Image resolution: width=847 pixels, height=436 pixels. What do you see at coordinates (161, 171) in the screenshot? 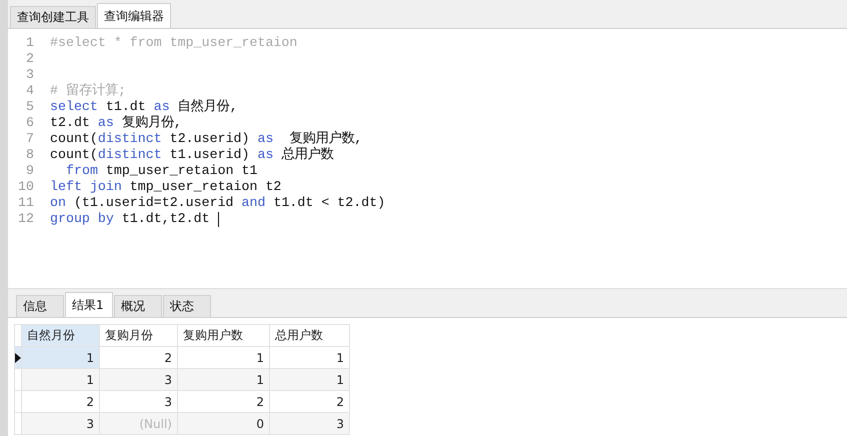
I see `code-line: from tmp_user_retaion t1` at bounding box center [161, 171].